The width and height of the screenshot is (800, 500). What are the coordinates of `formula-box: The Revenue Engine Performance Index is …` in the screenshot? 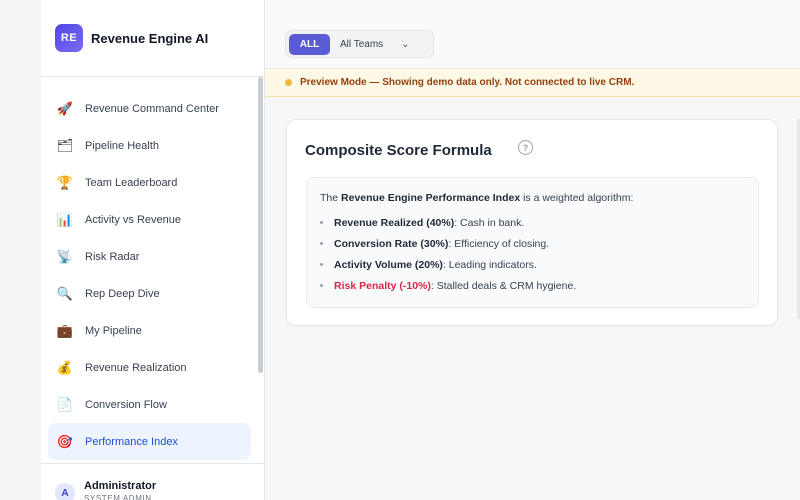 It's located at (532, 242).